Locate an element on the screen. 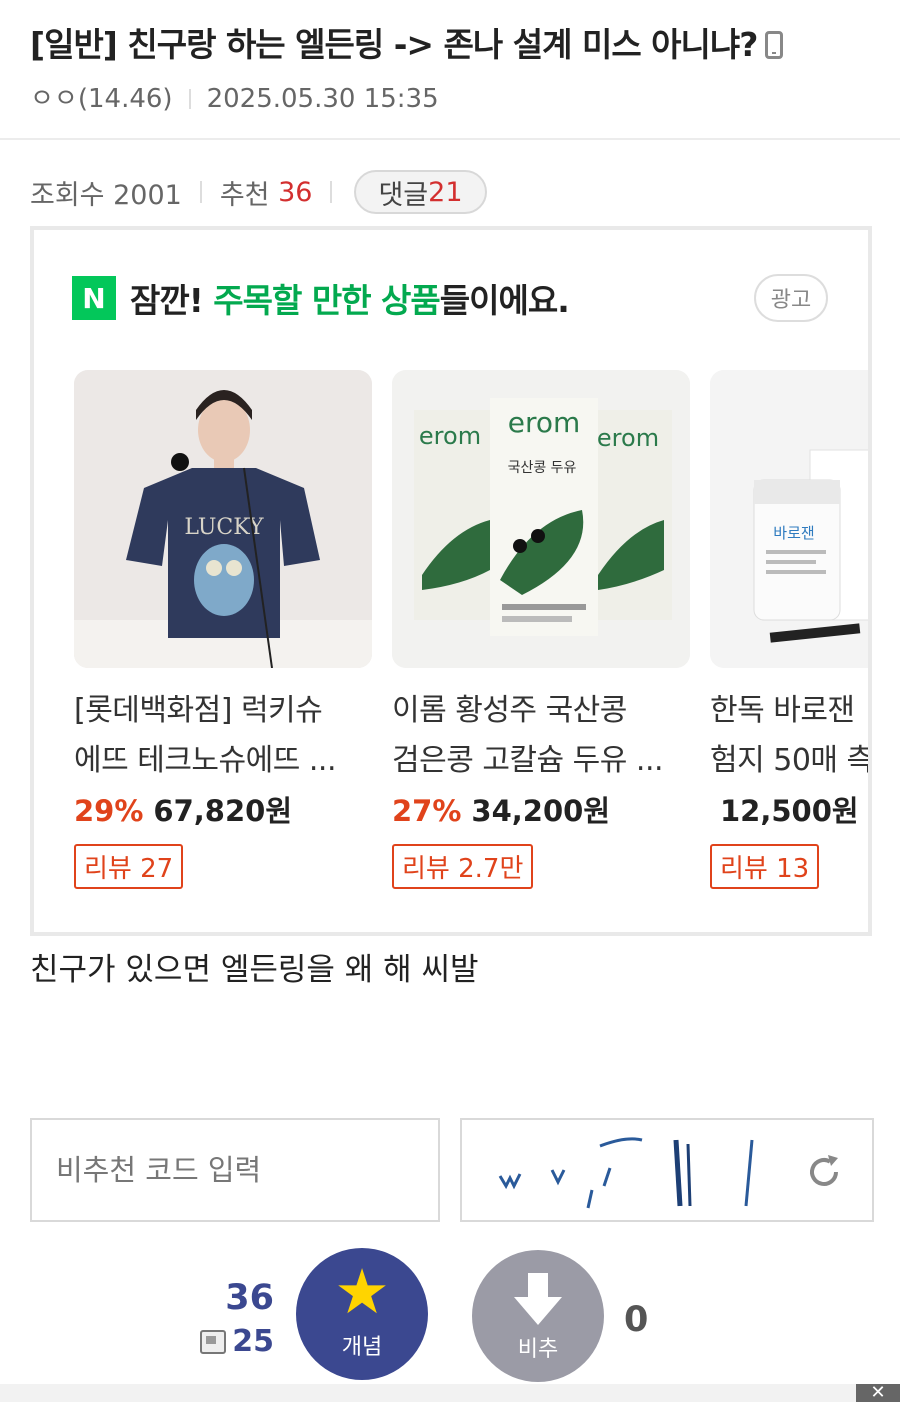 This screenshot has height=1402, width=900. upvote-label: 개념 is located at coordinates (362, 1347).